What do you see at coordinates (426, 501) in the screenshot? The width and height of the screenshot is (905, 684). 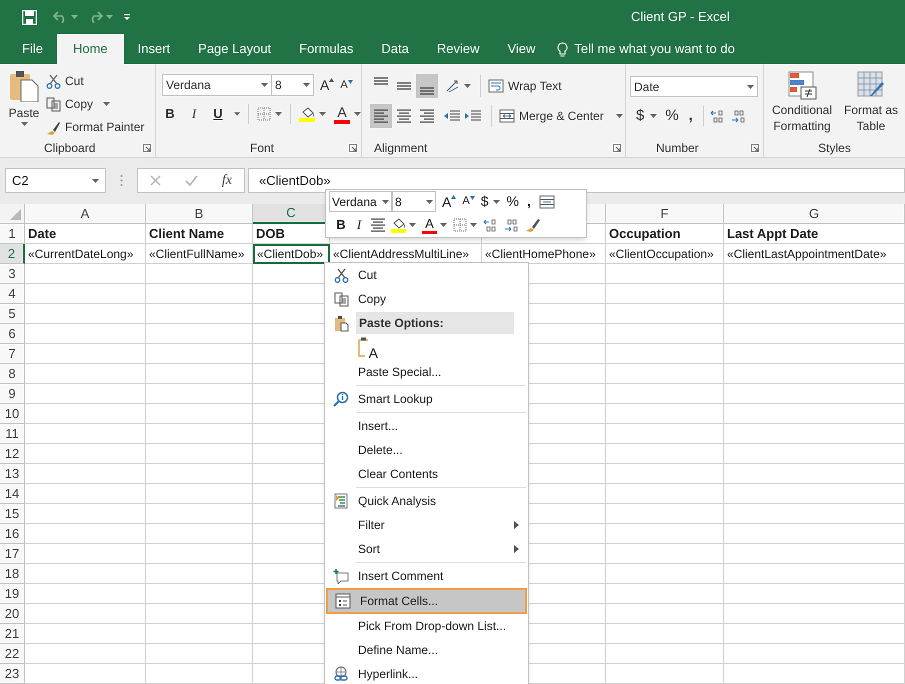 I see `menu-item: Quick Analysis` at bounding box center [426, 501].